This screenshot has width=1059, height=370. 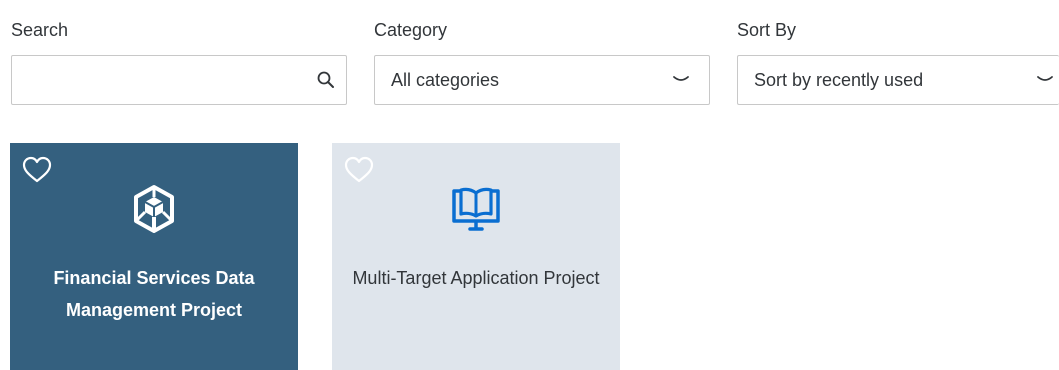 I want to click on category-select-value: All categories, so click(x=445, y=80).